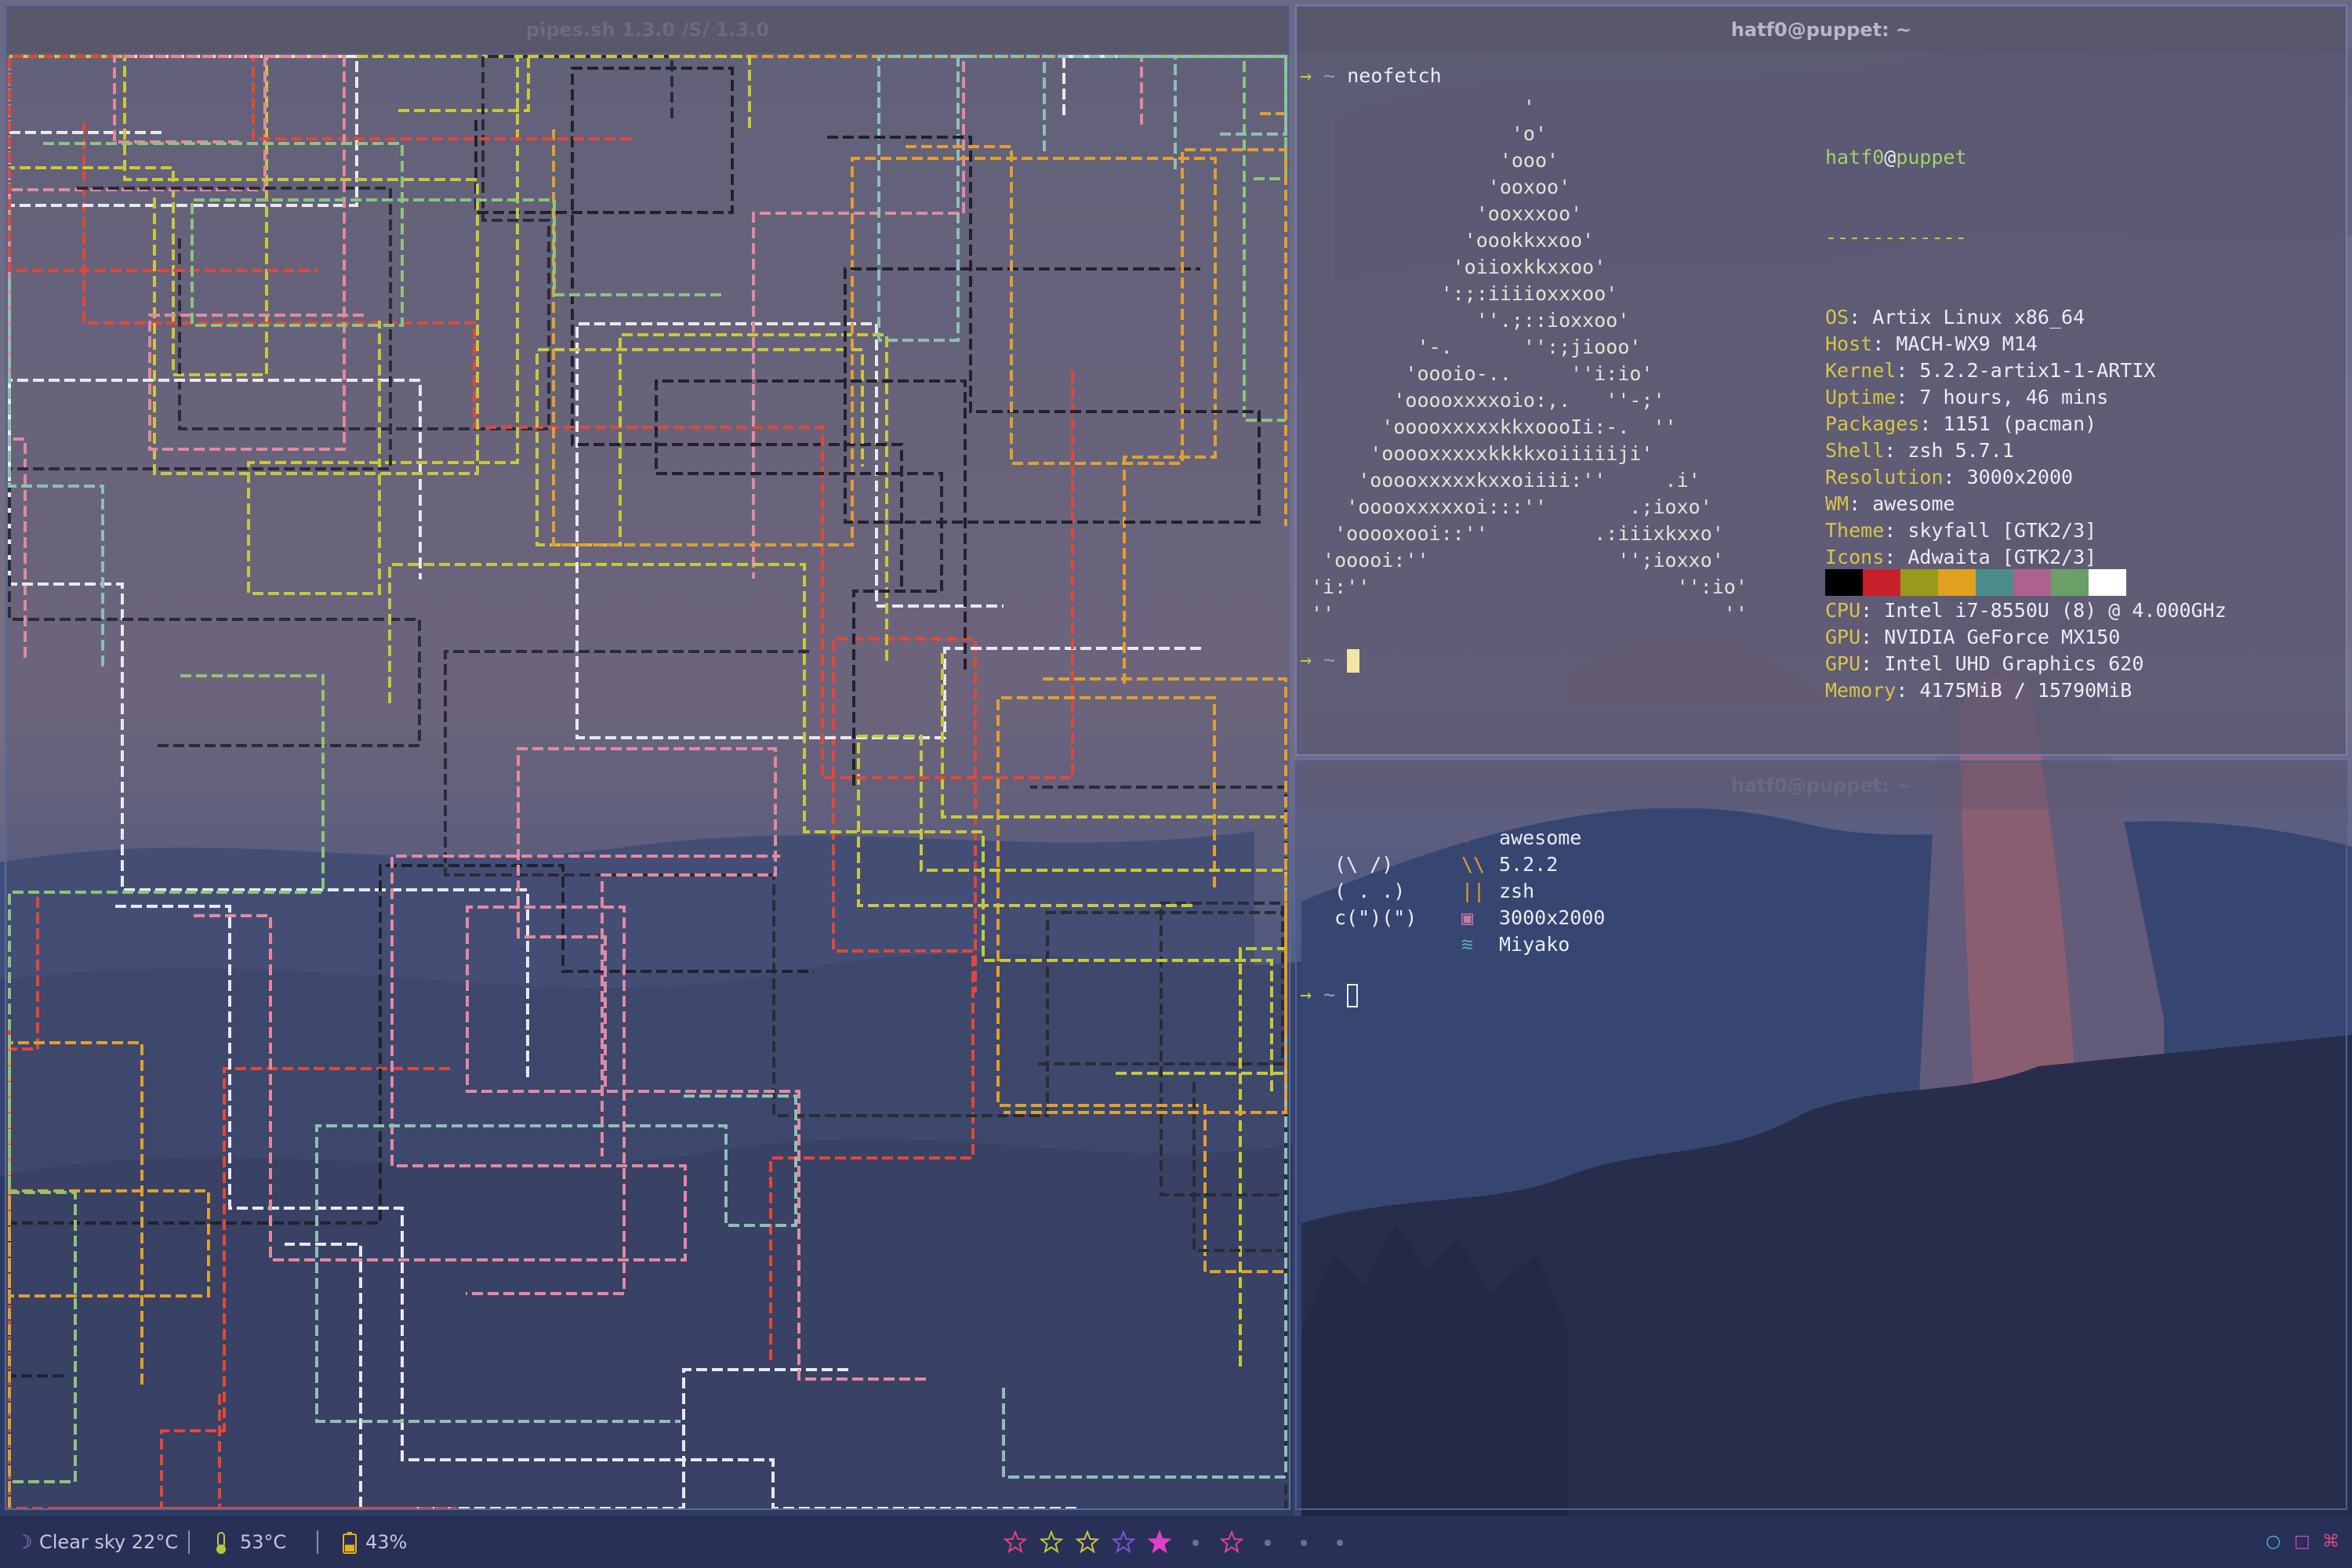 This screenshot has width=2352, height=1568. What do you see at coordinates (1920, 451) in the screenshot?
I see `info-row: Shell: zsh 5.7.1` at bounding box center [1920, 451].